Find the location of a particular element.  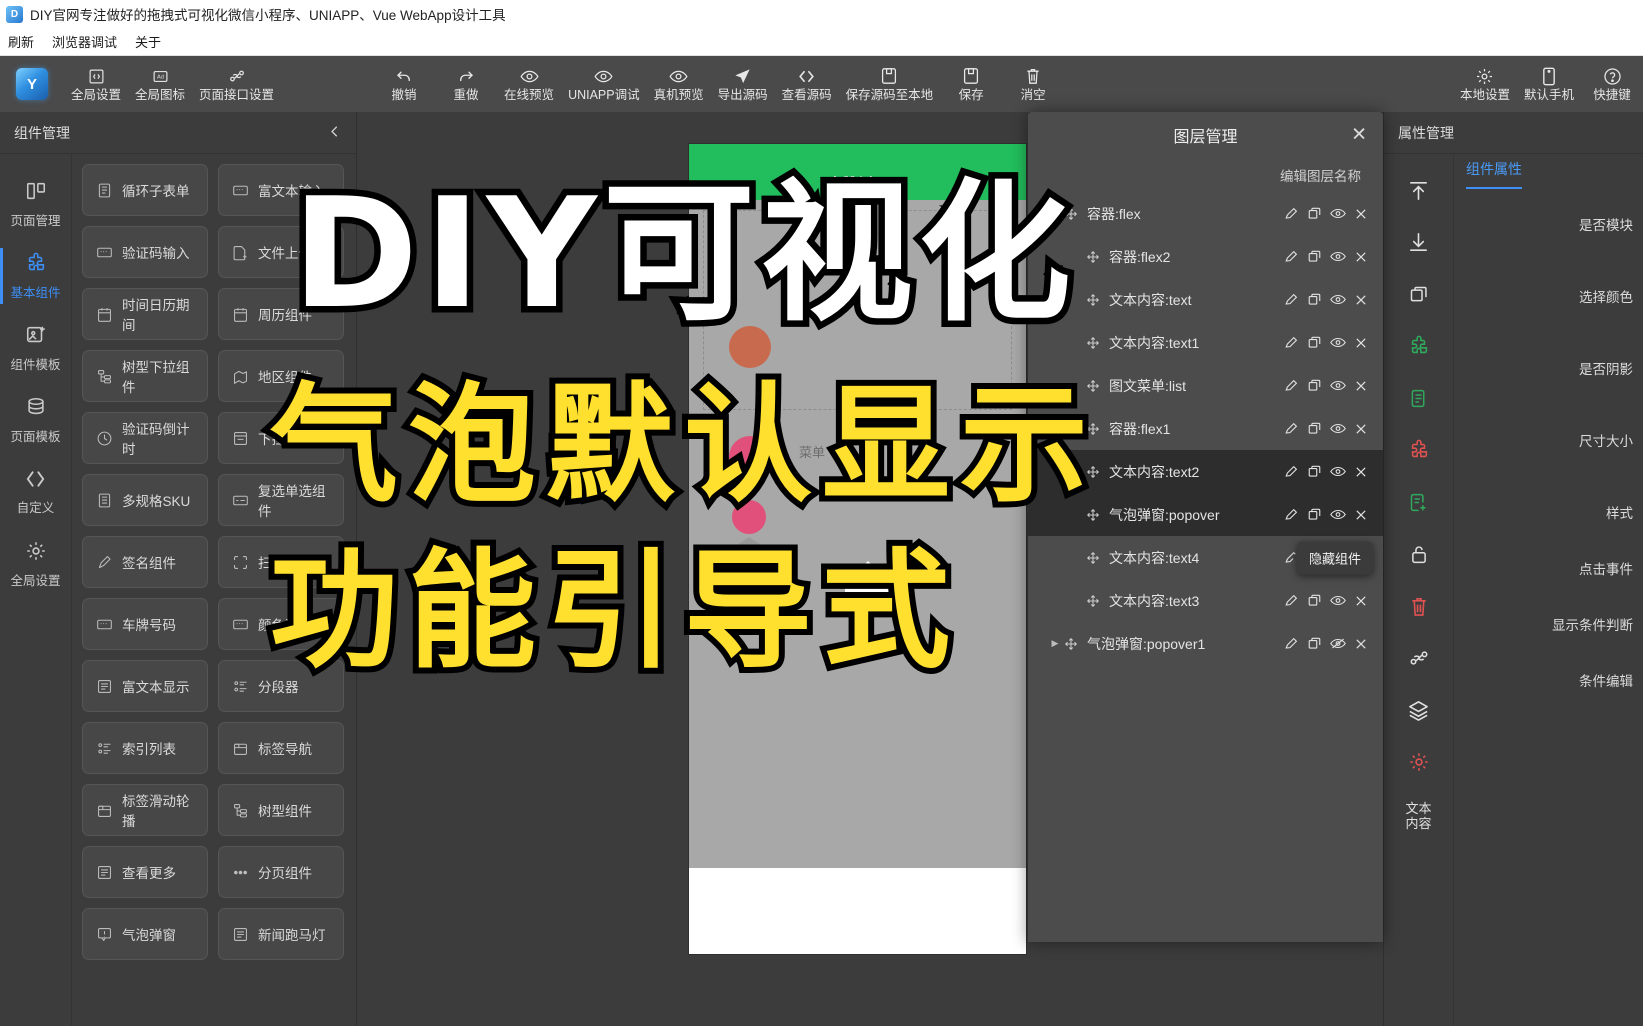

toolbar-undo: 撤销 is located at coordinates (404, 84).